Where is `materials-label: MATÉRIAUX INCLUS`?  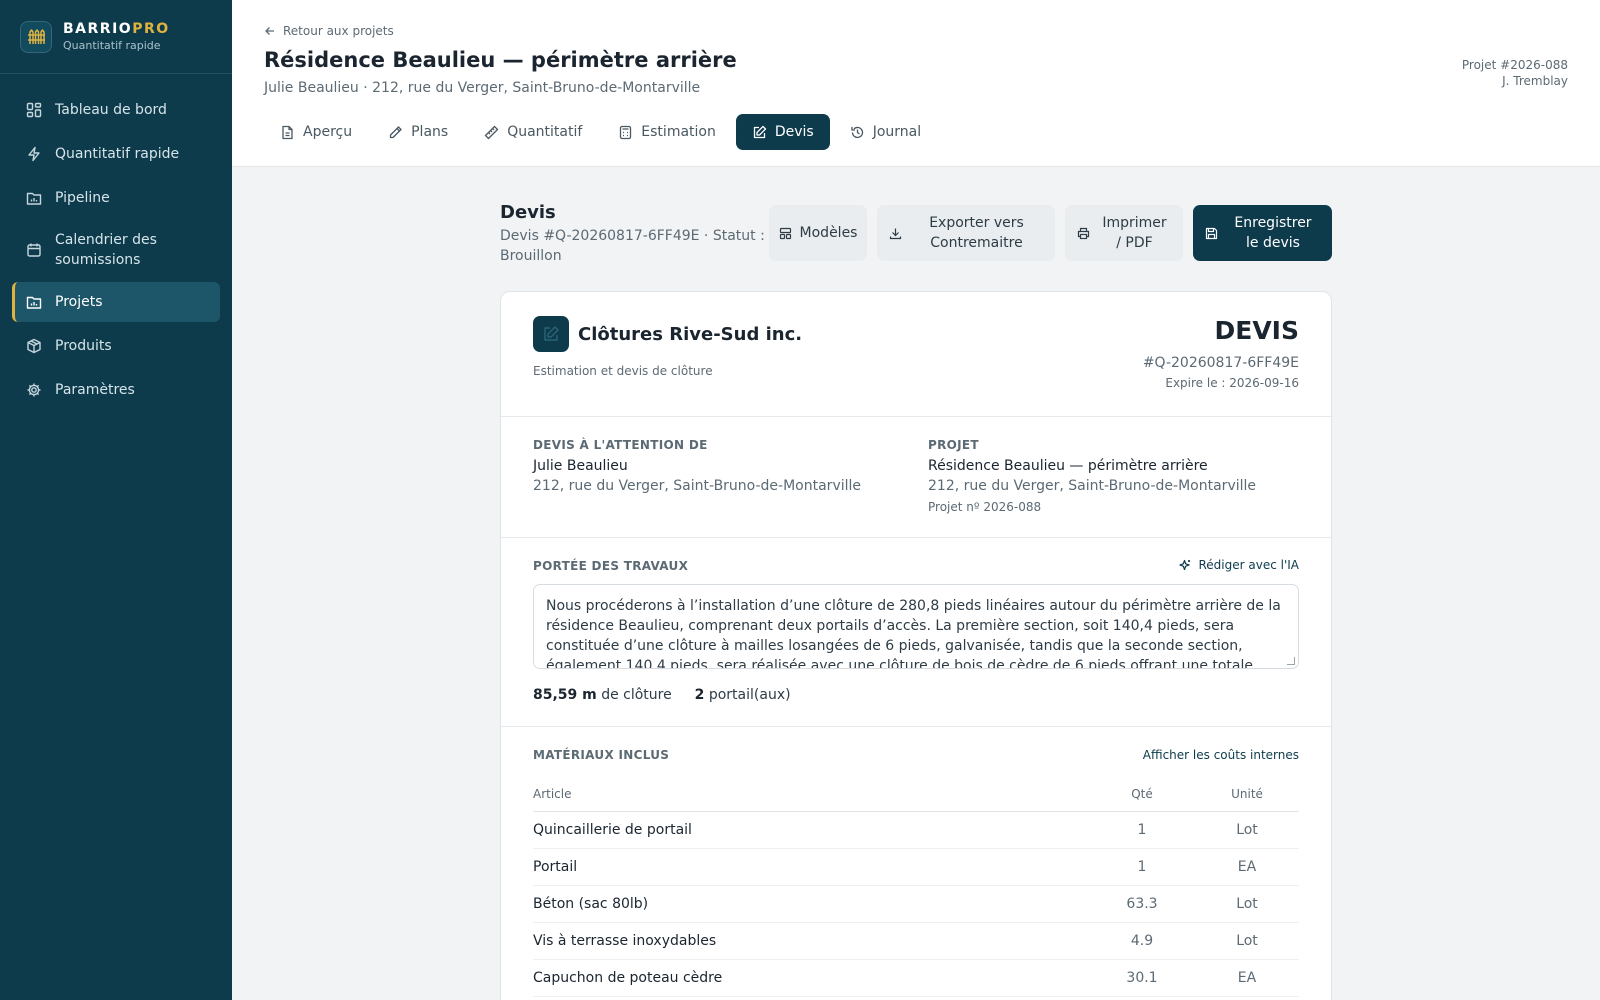
materials-label: MATÉRIAUX INCLUS is located at coordinates (601, 755).